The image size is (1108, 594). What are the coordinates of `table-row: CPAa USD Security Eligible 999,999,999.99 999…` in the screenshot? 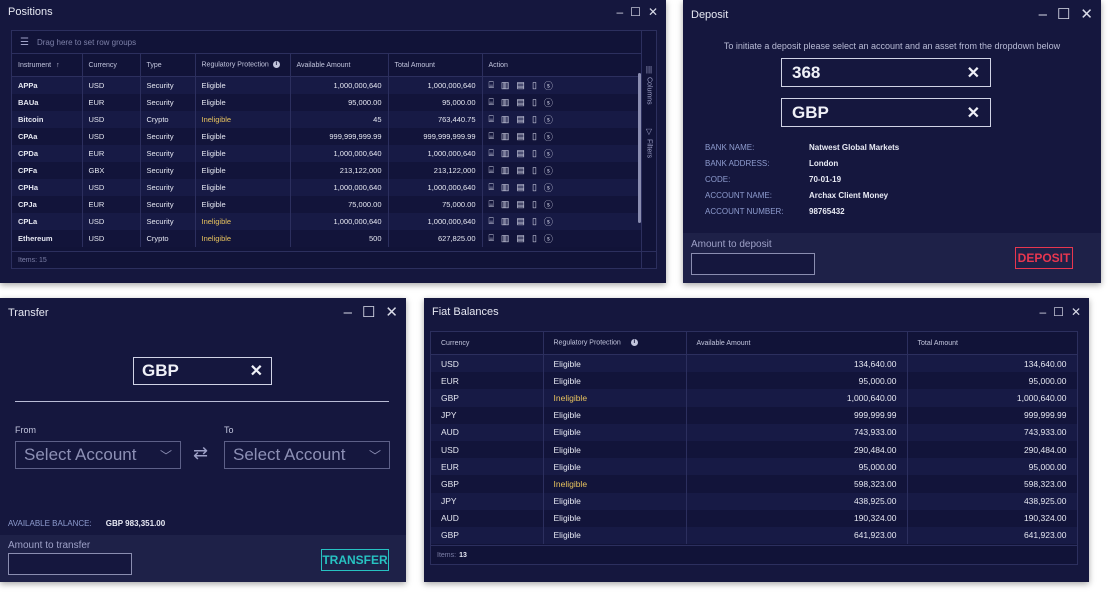 It's located at (327, 136).